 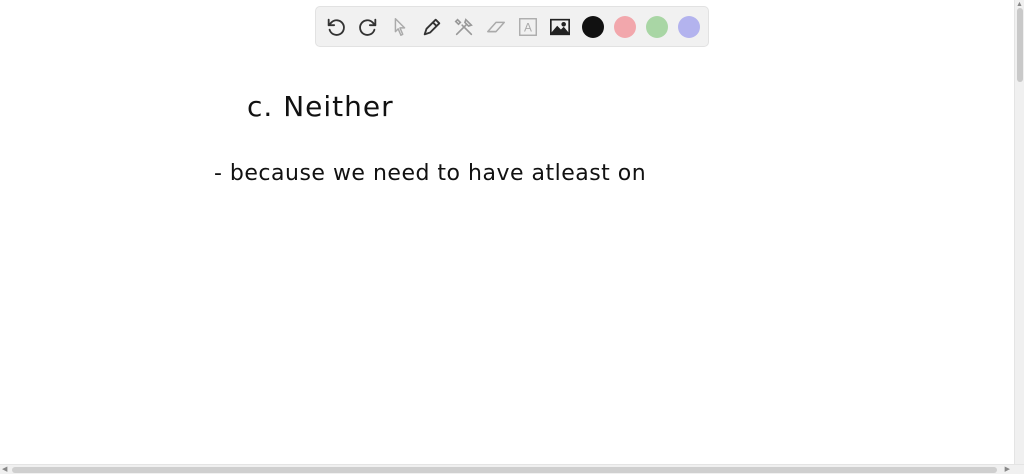 I want to click on text-icon: A, so click(x=528, y=27).